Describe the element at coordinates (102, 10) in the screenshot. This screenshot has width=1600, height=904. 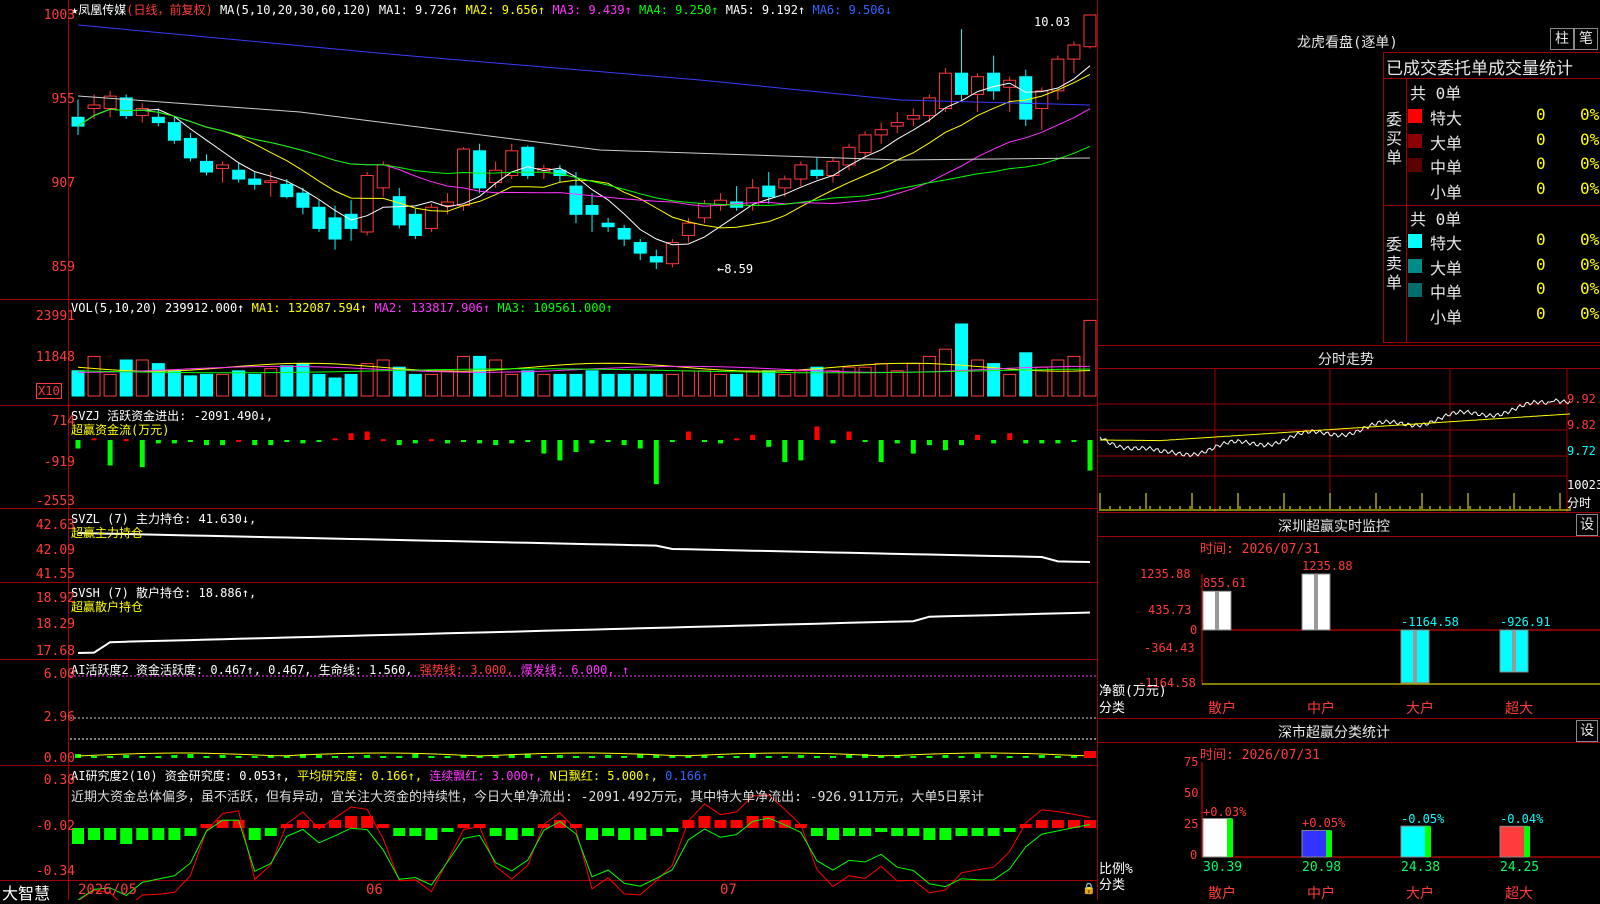
I see `stock-name: 凤凰传媒` at that location.